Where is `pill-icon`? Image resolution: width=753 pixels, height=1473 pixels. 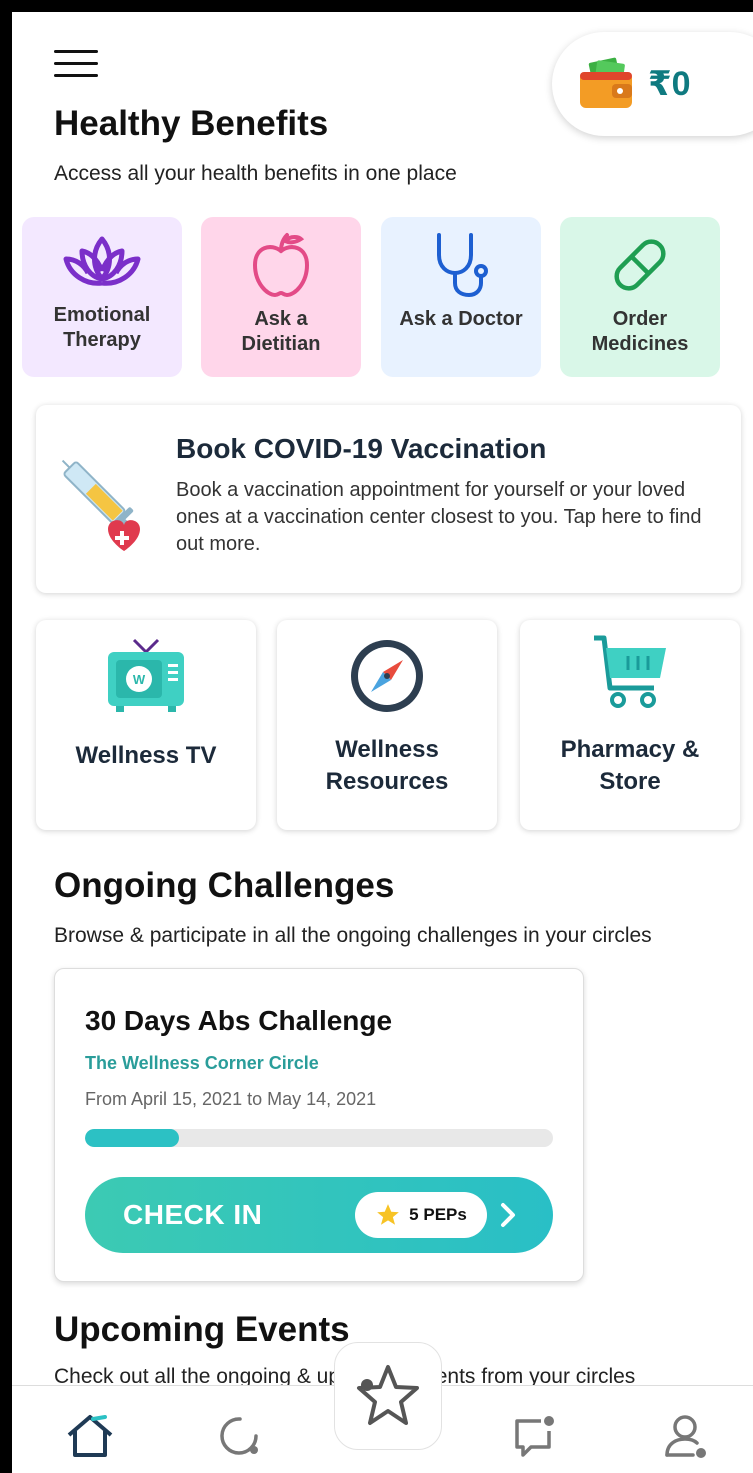
pill-icon is located at coordinates (640, 265).